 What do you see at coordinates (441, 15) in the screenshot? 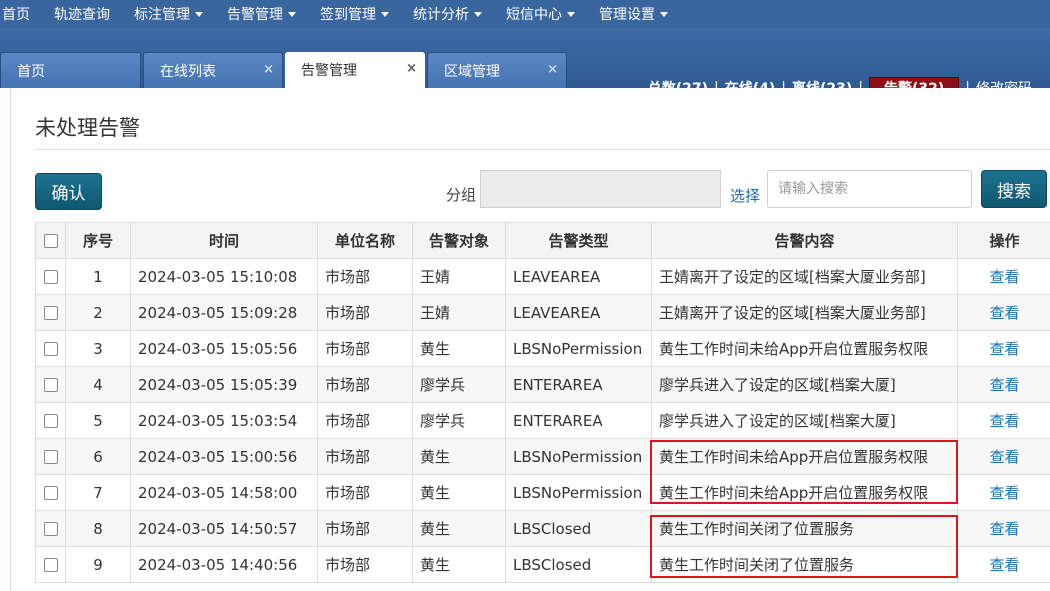
I see `nav-item-label: 统计分析` at bounding box center [441, 15].